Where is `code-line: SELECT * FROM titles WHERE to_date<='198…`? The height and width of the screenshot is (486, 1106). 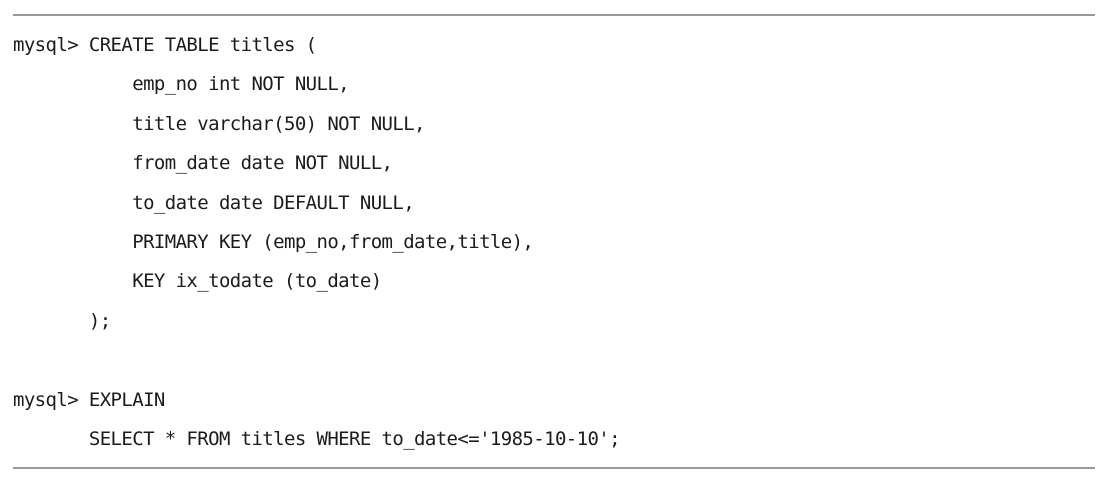 code-line: SELECT * FROM titles WHERE to_date<='198… is located at coordinates (553, 439).